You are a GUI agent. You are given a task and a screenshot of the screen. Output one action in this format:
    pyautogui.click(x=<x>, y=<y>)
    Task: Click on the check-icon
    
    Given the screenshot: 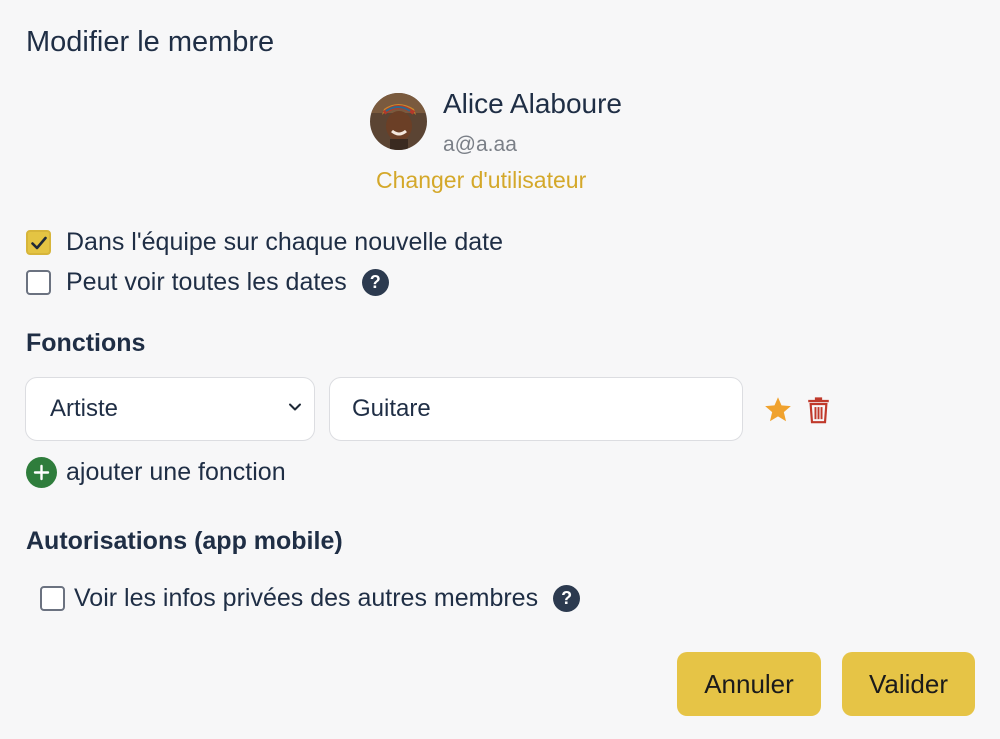 What is the action you would take?
    pyautogui.click(x=38, y=242)
    